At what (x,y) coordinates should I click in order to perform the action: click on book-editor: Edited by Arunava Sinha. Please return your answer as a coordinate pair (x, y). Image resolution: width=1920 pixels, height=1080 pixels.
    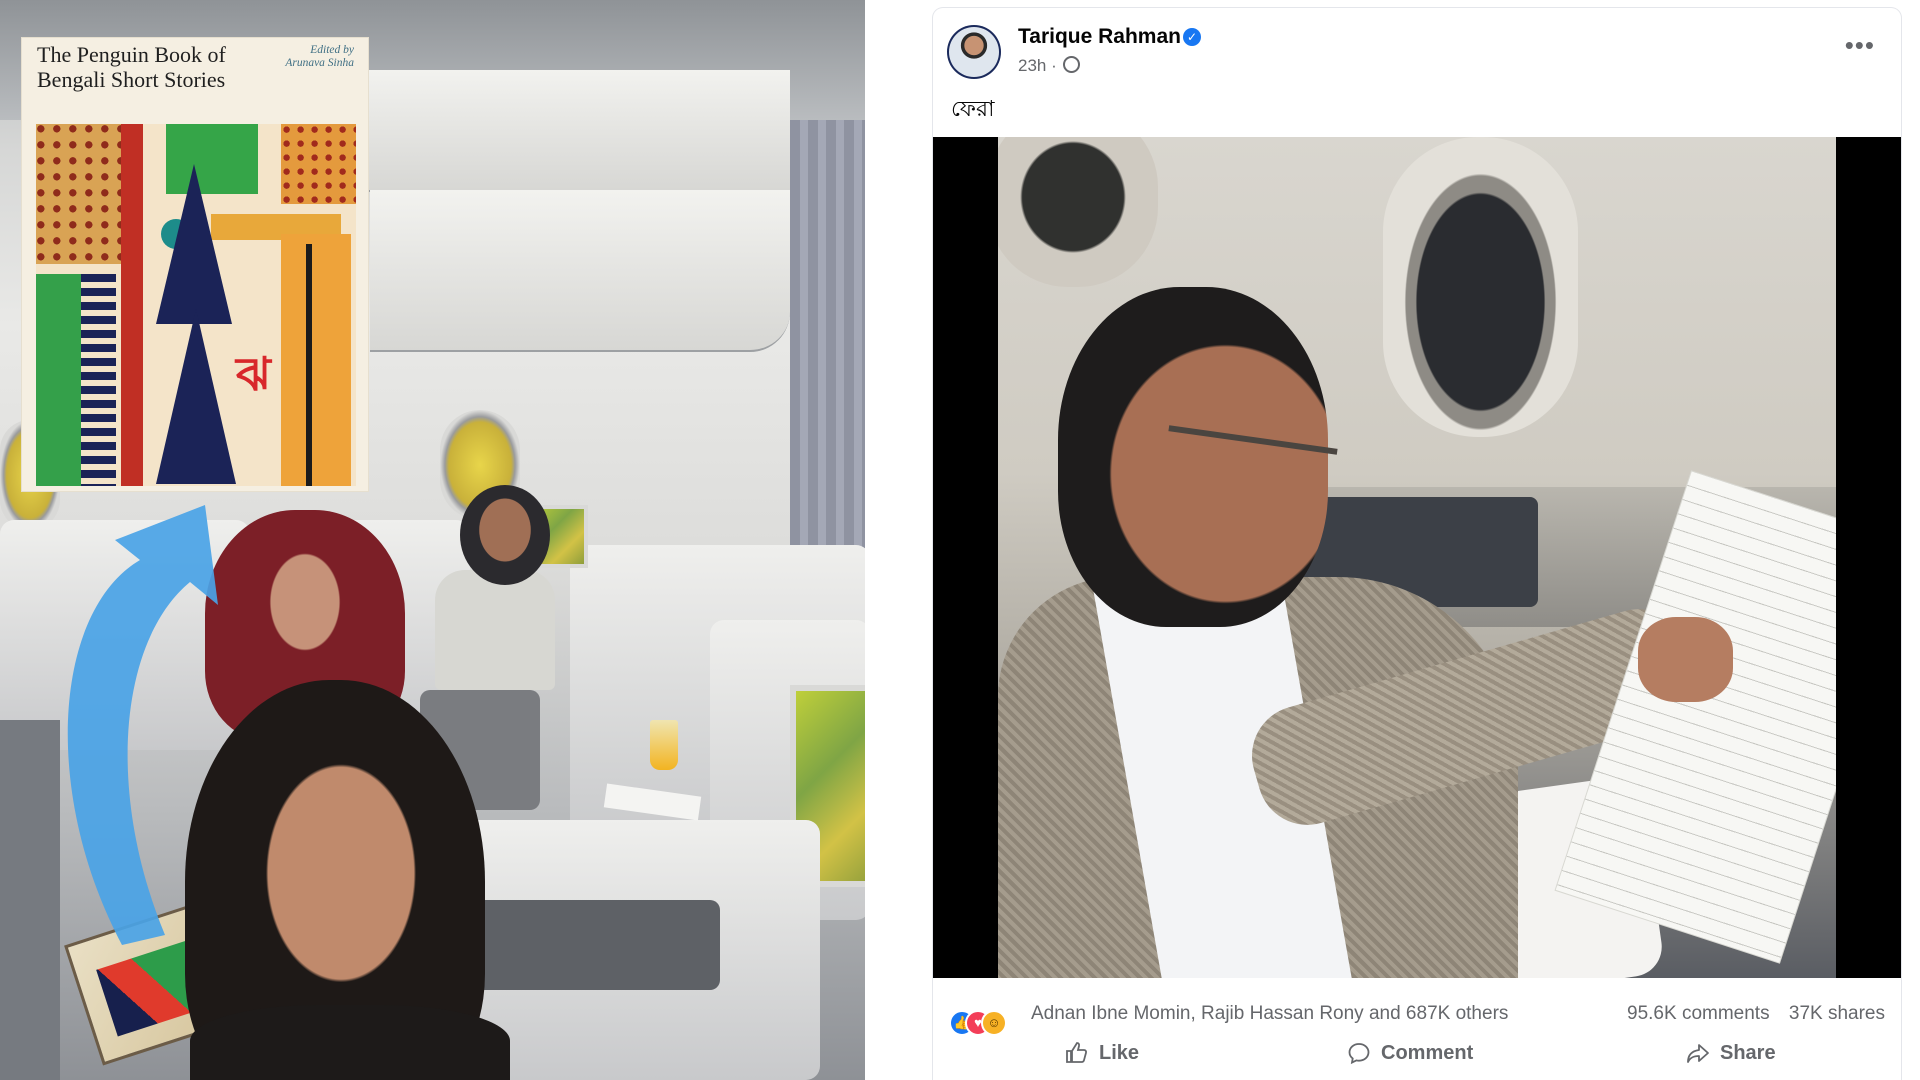
    Looking at the image, I should click on (299, 57).